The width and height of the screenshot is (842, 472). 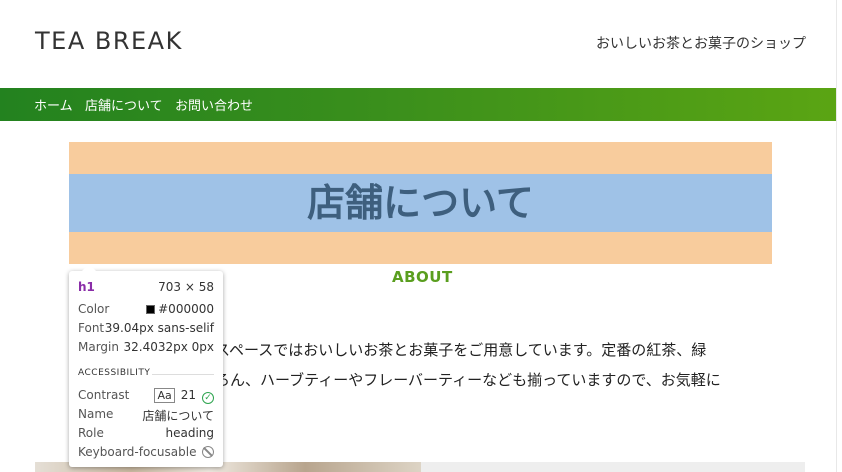 What do you see at coordinates (183, 374) in the screenshot?
I see `inspector-divider` at bounding box center [183, 374].